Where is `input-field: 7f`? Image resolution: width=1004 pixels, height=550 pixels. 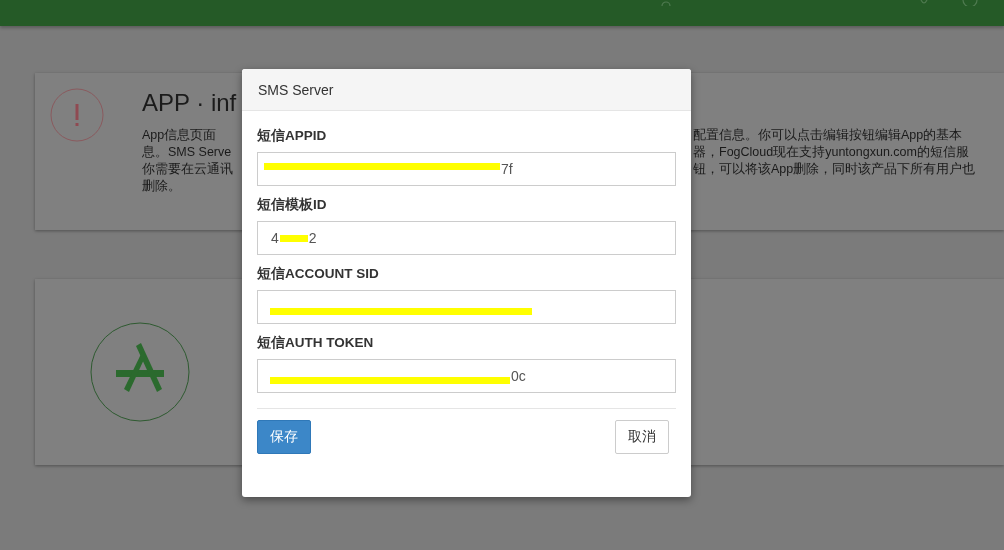
input-field: 7f is located at coordinates (466, 169).